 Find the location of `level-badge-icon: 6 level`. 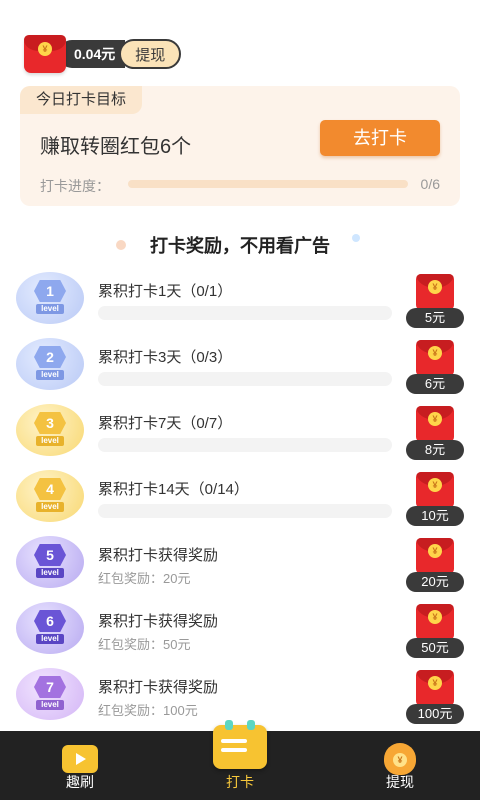

level-badge-icon: 6 level is located at coordinates (50, 628).